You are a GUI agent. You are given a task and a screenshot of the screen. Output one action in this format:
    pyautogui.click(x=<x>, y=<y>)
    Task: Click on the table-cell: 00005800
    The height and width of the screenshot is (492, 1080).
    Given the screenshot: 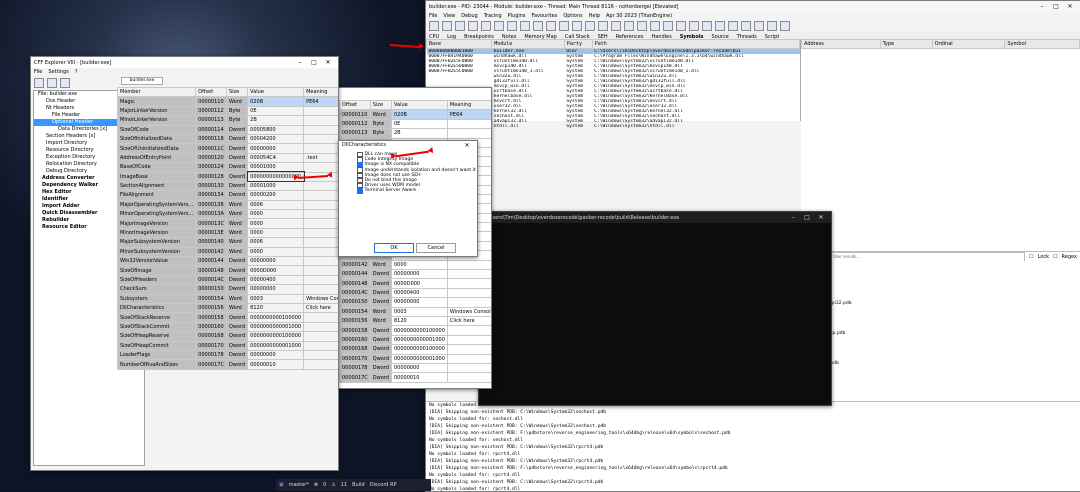 What is the action you would take?
    pyautogui.click(x=276, y=129)
    